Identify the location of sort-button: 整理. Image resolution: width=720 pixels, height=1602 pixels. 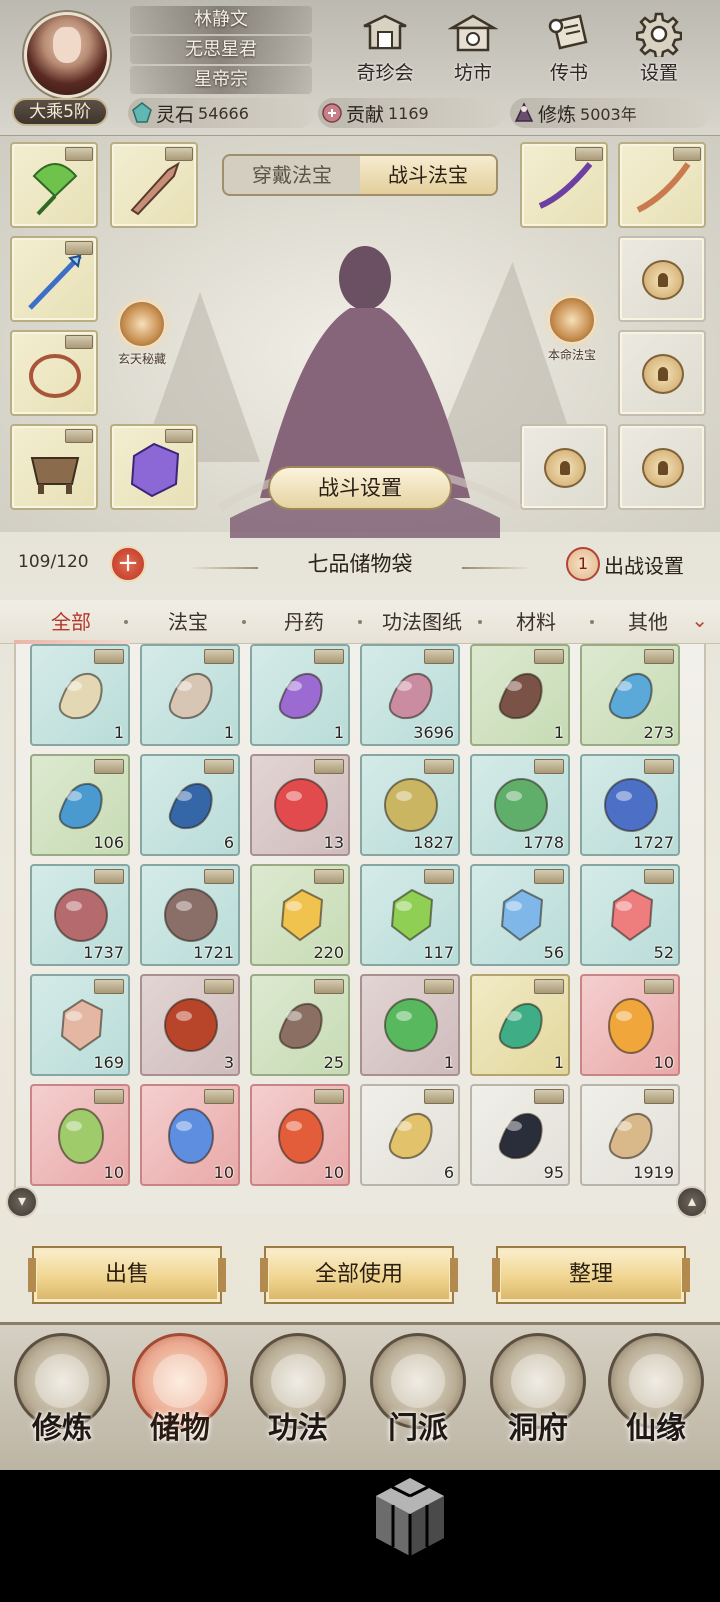
(591, 1275).